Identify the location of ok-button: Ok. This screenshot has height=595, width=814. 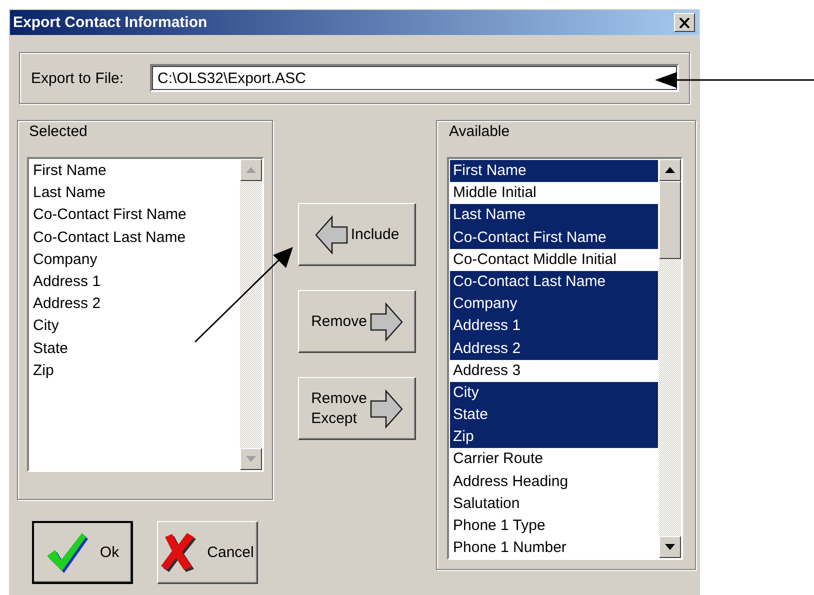
(82, 552).